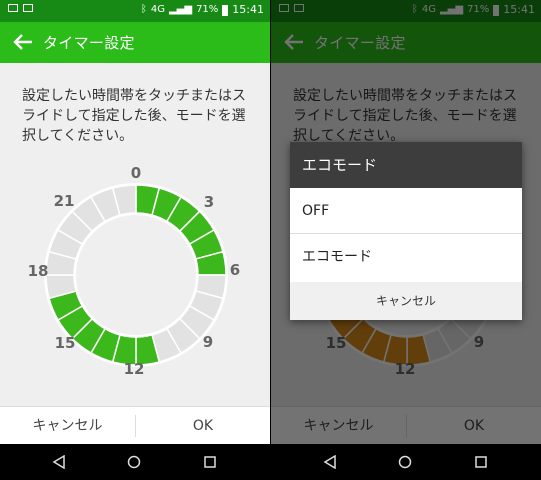 This screenshot has height=480, width=541. Describe the element at coordinates (89, 43) in the screenshot. I see `page-title: タイマー設定` at that location.